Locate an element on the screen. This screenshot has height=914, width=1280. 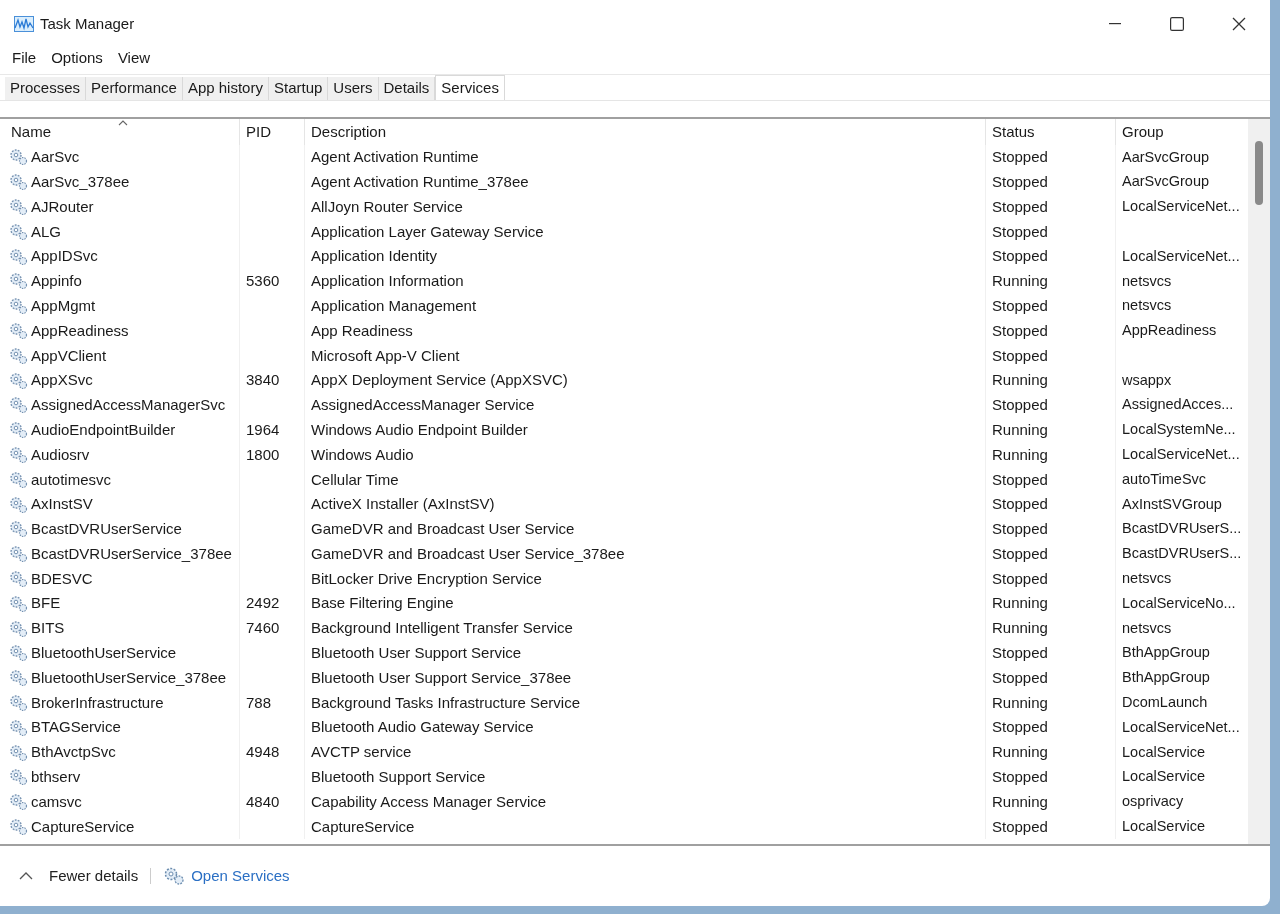
table-cell-text: 1800 is located at coordinates (263, 454).